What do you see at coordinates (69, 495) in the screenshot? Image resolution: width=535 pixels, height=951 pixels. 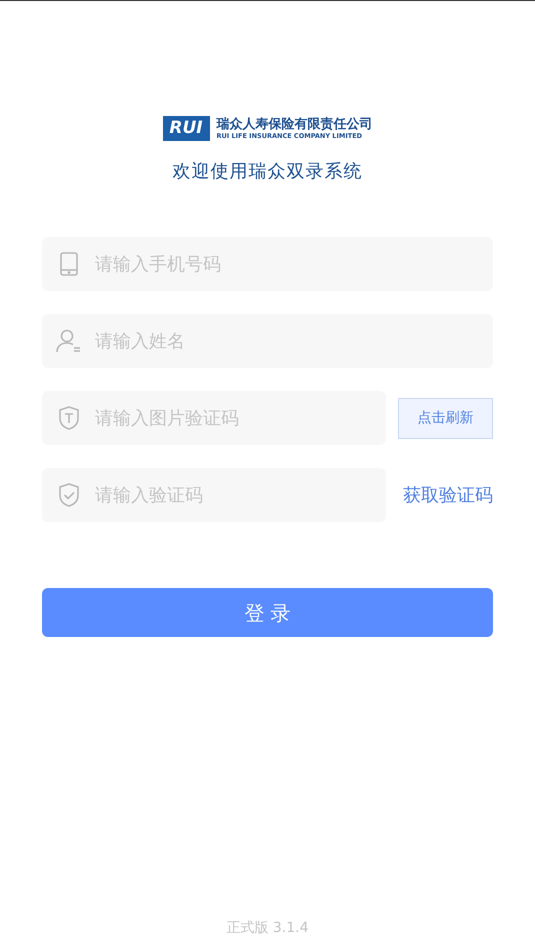 I see `shield-check-icon` at bounding box center [69, 495].